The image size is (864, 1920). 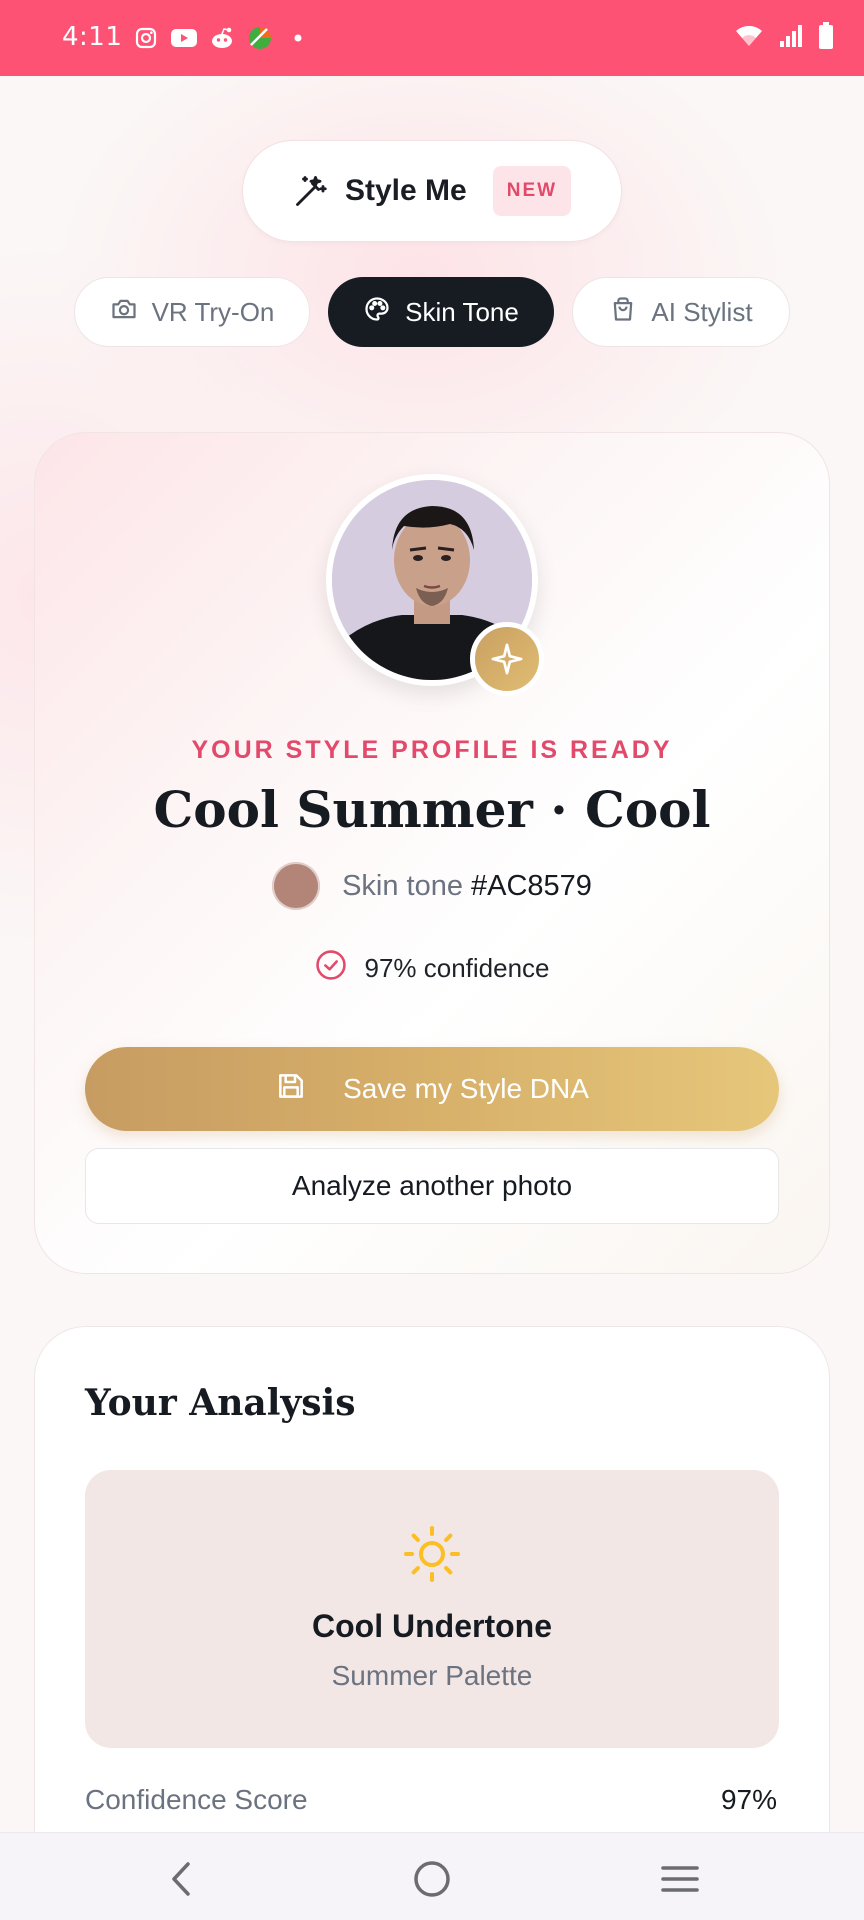 I want to click on youtube-icon, so click(x=184, y=38).